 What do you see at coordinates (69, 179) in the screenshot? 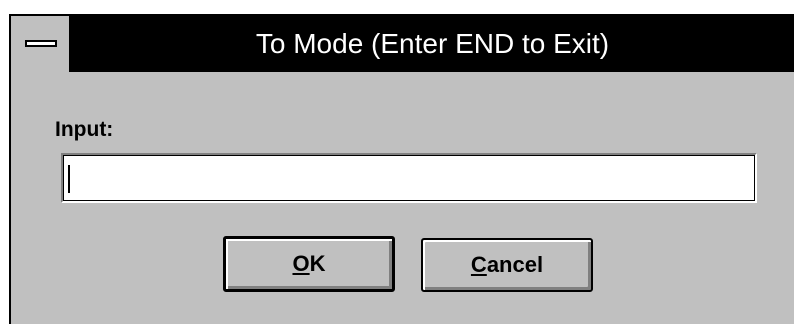
I see `text-caret` at bounding box center [69, 179].